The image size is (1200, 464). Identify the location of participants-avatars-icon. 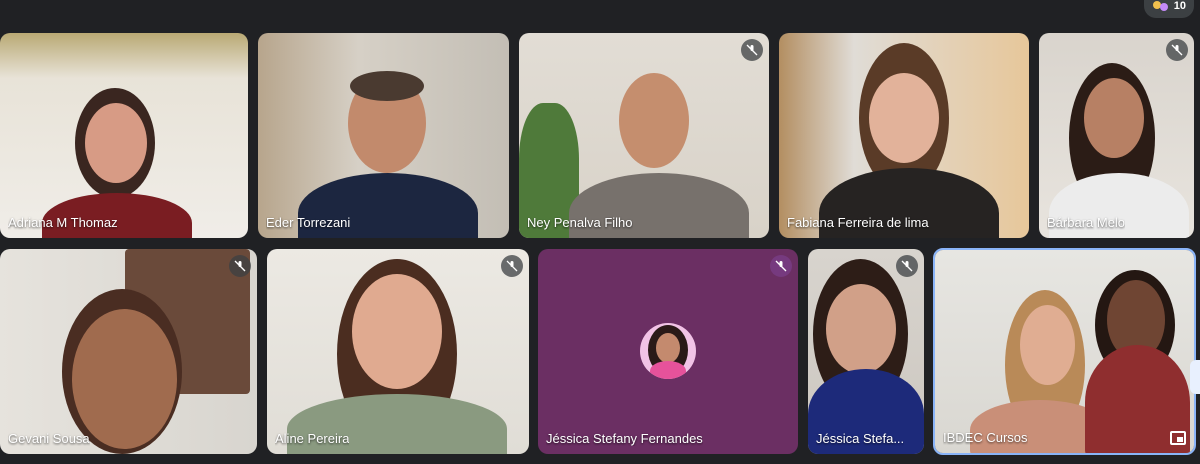
(1160, 6).